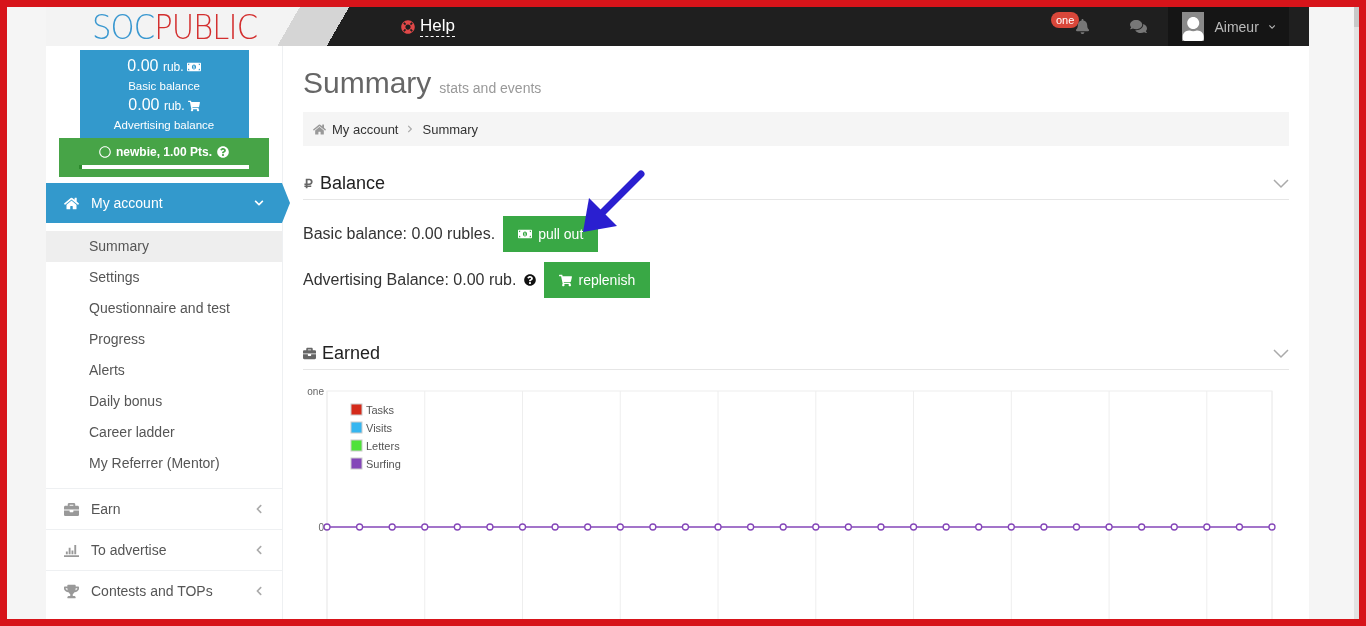  Describe the element at coordinates (1082, 26) in the screenshot. I see `bell-icon` at that location.